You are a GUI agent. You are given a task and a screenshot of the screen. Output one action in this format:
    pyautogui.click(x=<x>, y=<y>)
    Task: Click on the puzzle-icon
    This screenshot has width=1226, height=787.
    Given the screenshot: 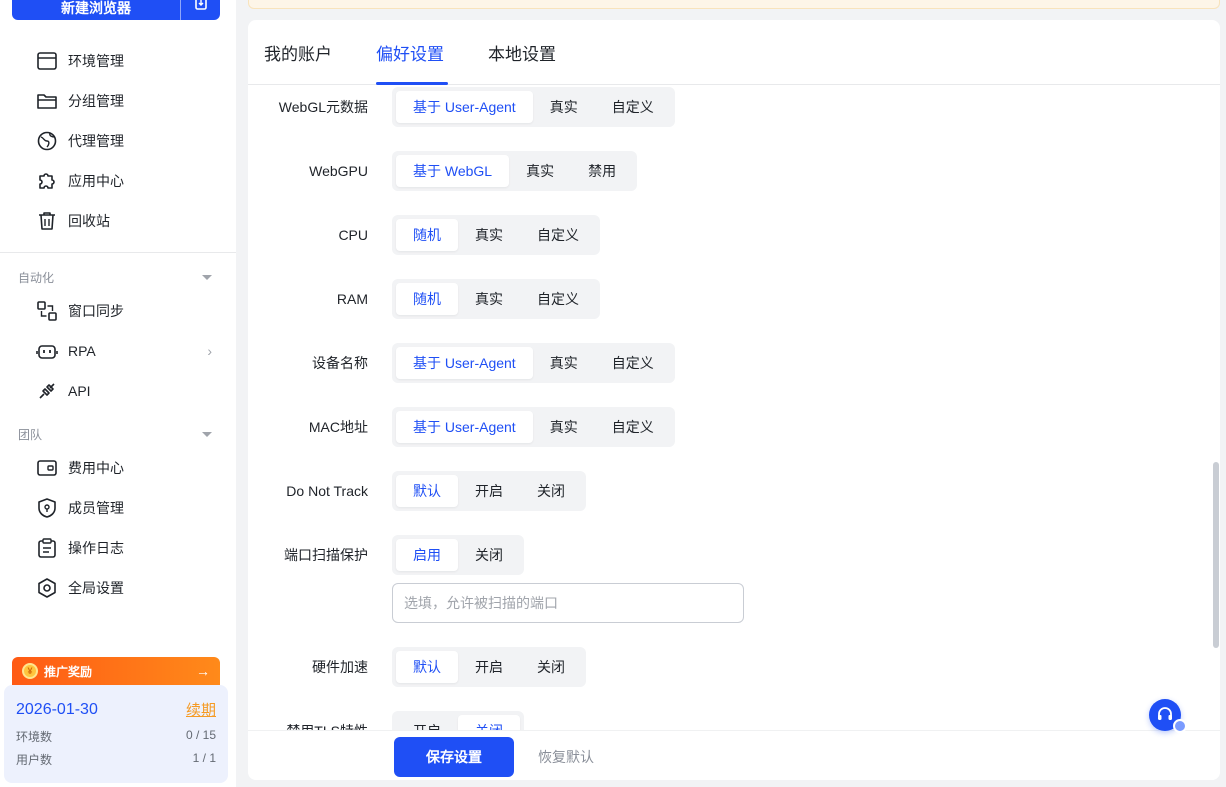 What is the action you would take?
    pyautogui.click(x=47, y=181)
    